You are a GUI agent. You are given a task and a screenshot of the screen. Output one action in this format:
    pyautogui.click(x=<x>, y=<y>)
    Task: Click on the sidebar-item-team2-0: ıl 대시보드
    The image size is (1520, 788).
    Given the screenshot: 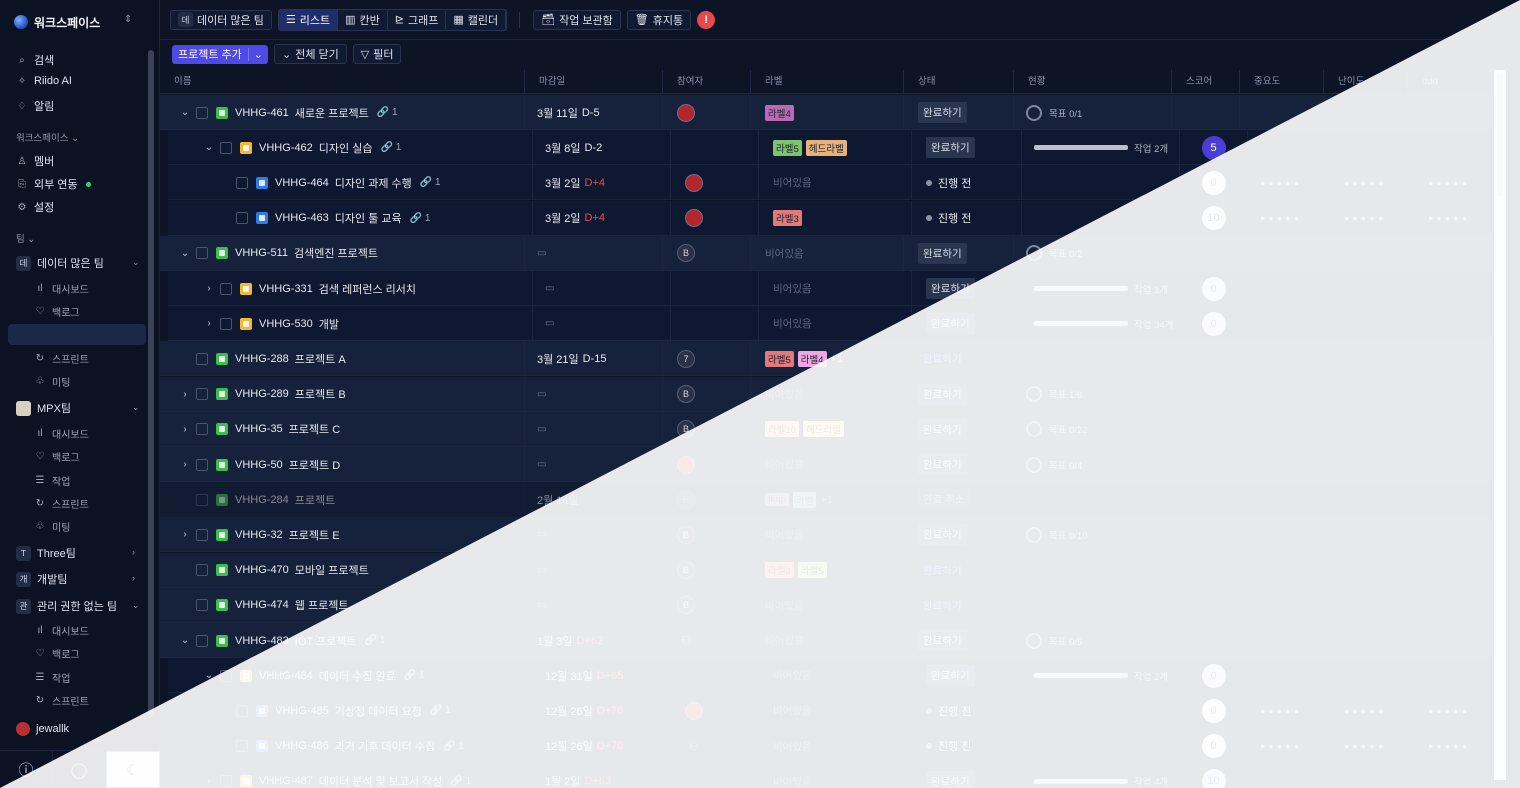 What is the action you would take?
    pyautogui.click(x=61, y=433)
    